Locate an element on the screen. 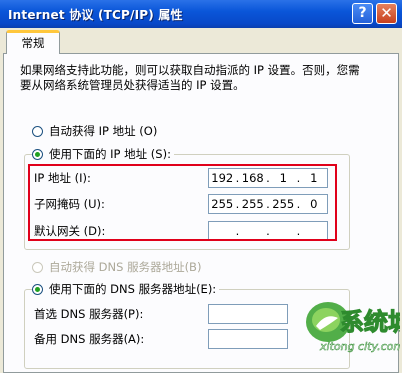  dns-auto-radio-row: 自动获得 DNS 服务器地址(B) is located at coordinates (116, 267).